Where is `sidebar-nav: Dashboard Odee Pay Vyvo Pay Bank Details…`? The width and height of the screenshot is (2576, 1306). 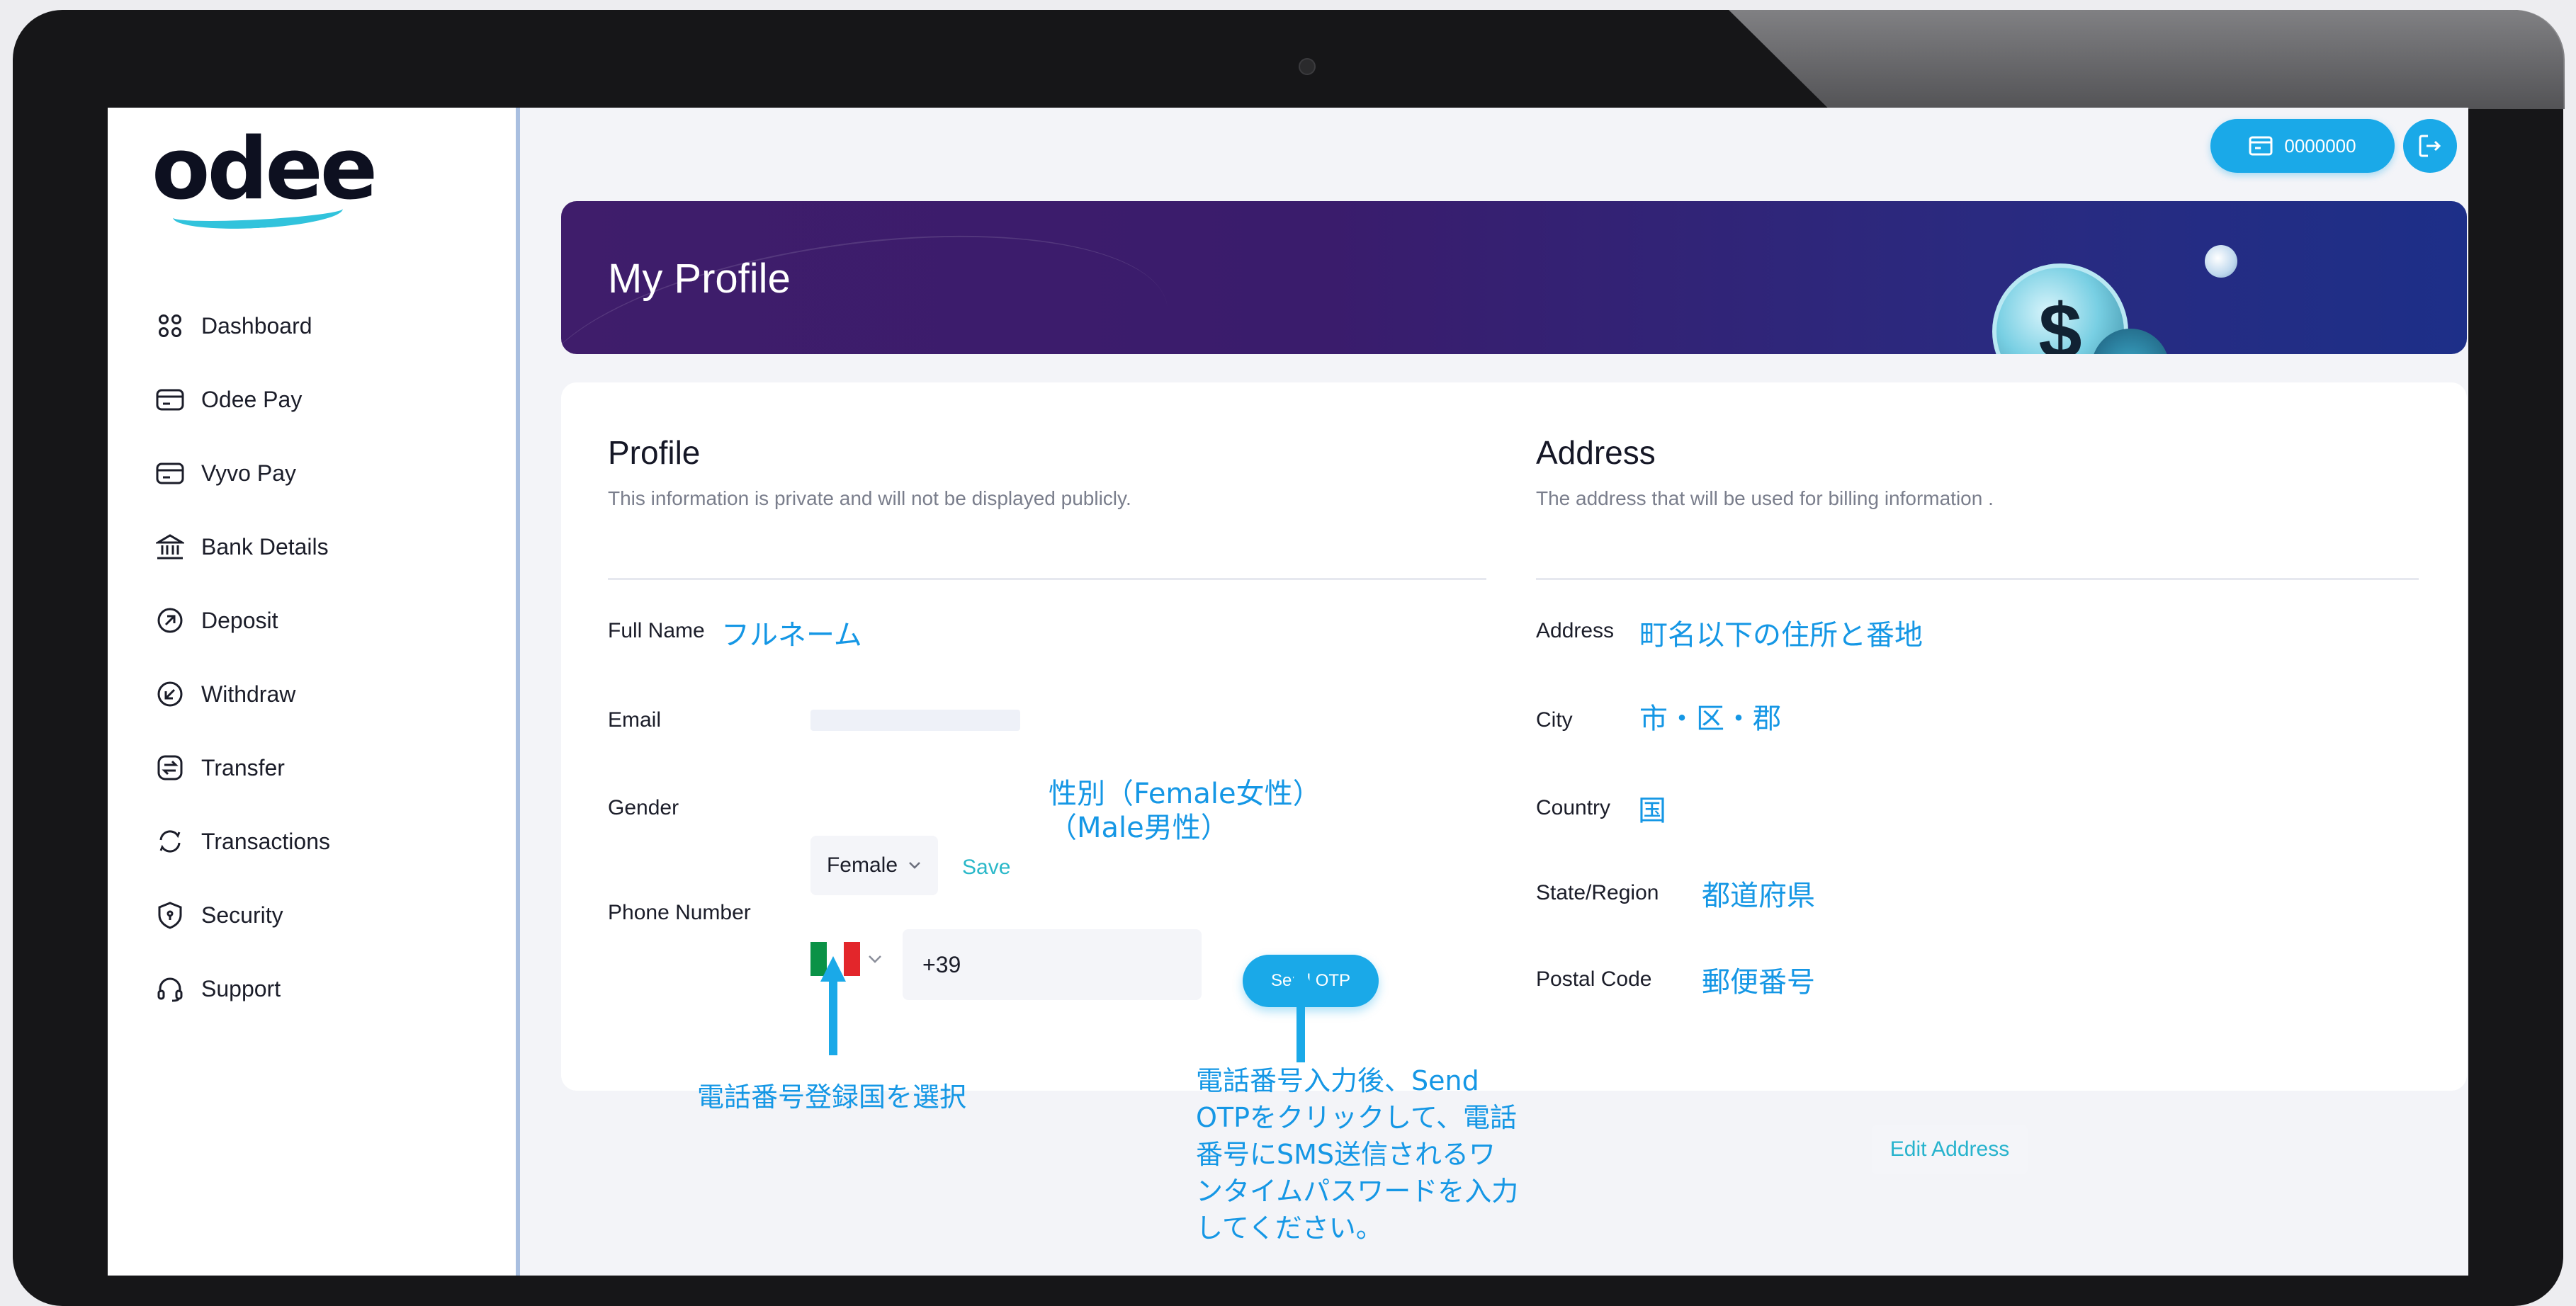
sidebar-nav: Dashboard Odee Pay Vyvo Pay Bank Details… is located at coordinates (317, 657).